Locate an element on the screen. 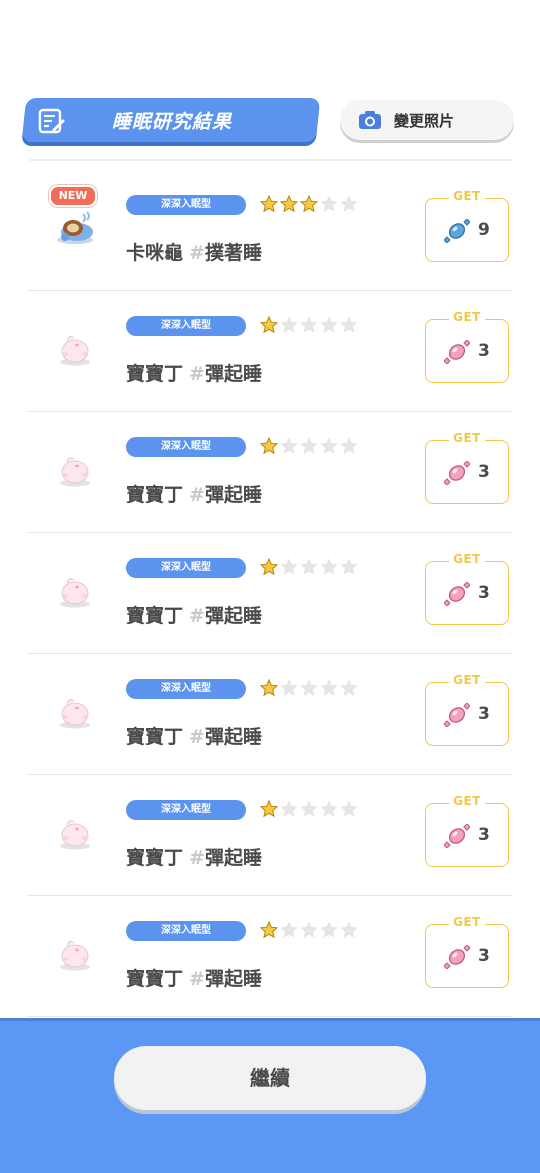 The width and height of the screenshot is (540, 1173). reward-box: GET 9 is located at coordinates (467, 225).